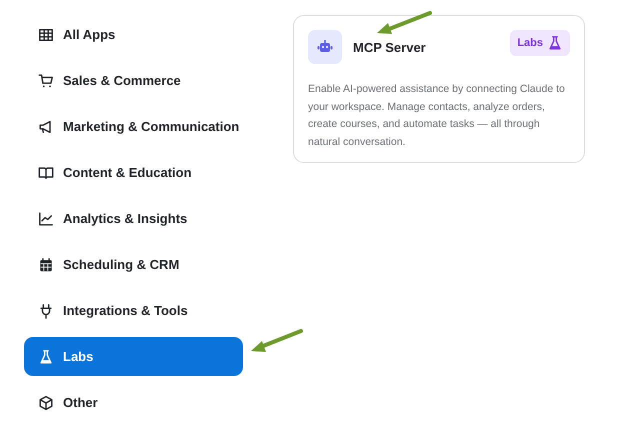 The height and width of the screenshot is (433, 627). Describe the element at coordinates (540, 43) in the screenshot. I see `labs-badge: Labs` at that location.